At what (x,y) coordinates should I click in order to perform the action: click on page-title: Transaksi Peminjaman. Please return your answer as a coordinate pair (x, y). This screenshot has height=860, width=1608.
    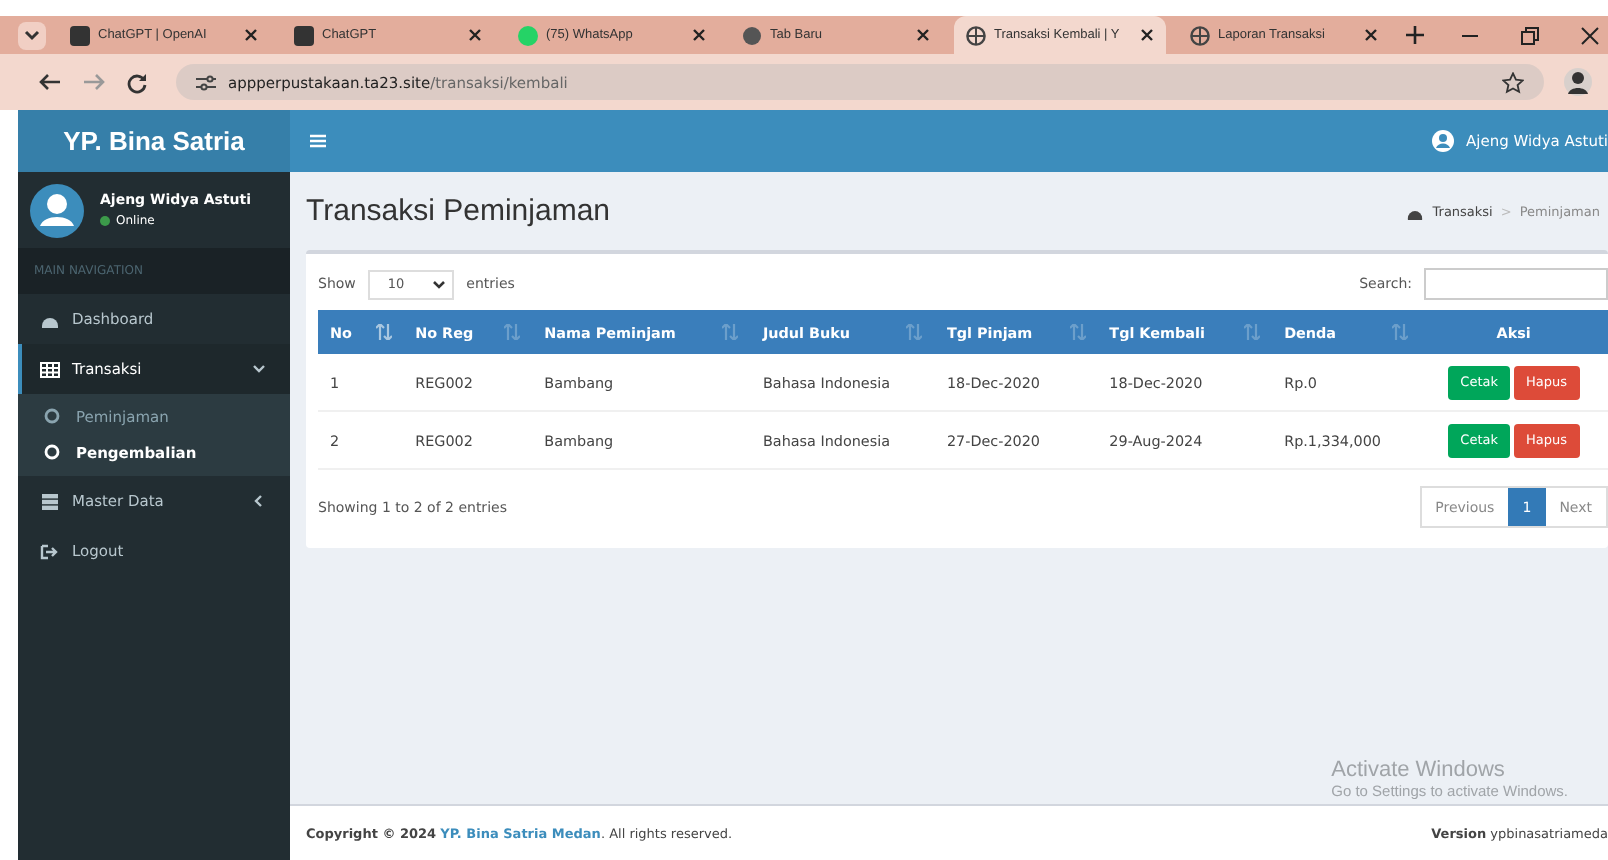
    Looking at the image, I should click on (459, 211).